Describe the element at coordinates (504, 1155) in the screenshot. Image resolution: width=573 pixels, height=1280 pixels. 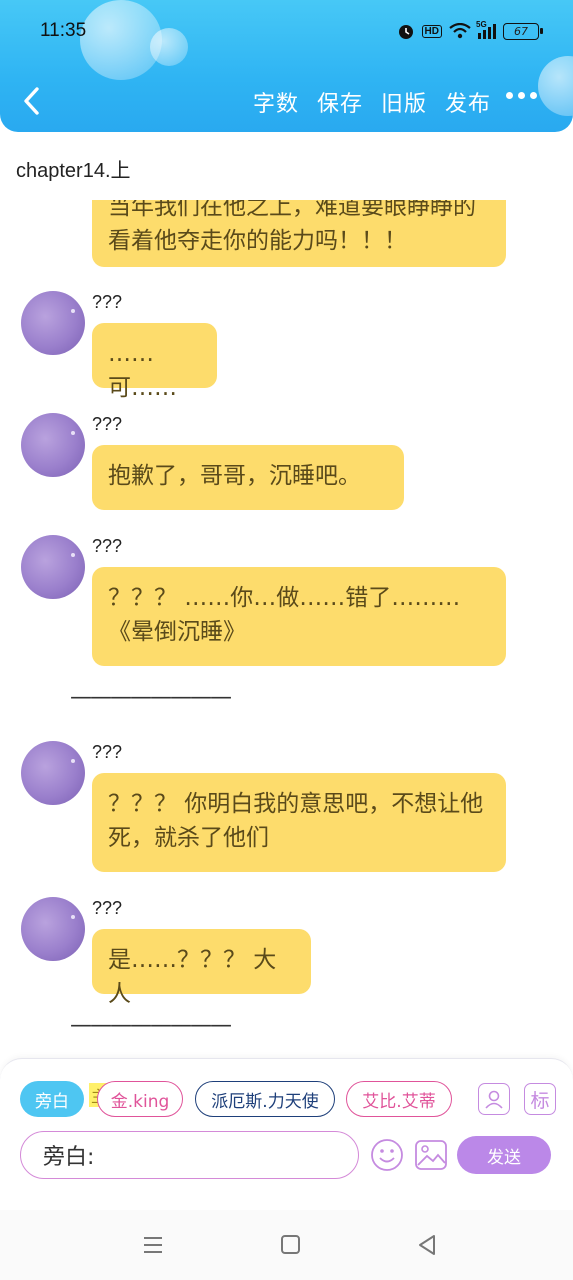
I see `send-button: 发送` at that location.